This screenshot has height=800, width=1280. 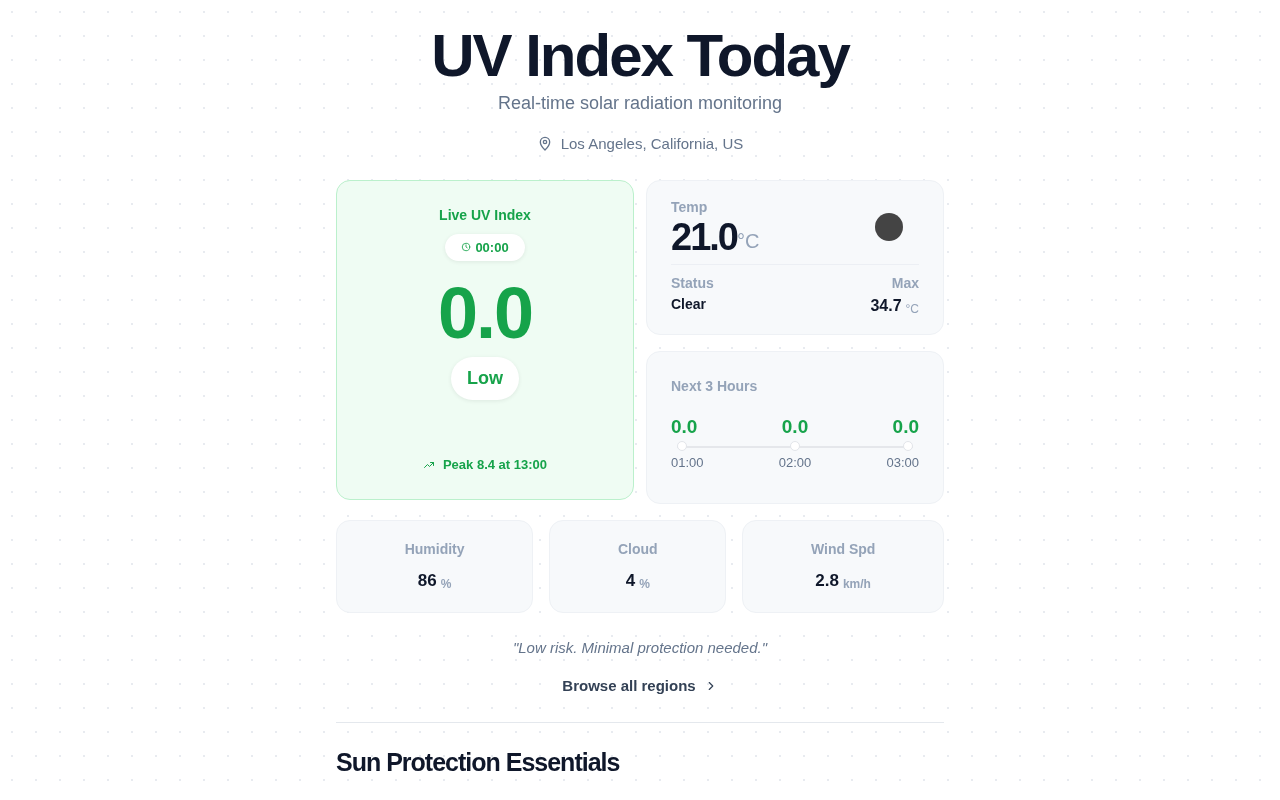 I want to click on forecast-time: 01:00, so click(x=687, y=463).